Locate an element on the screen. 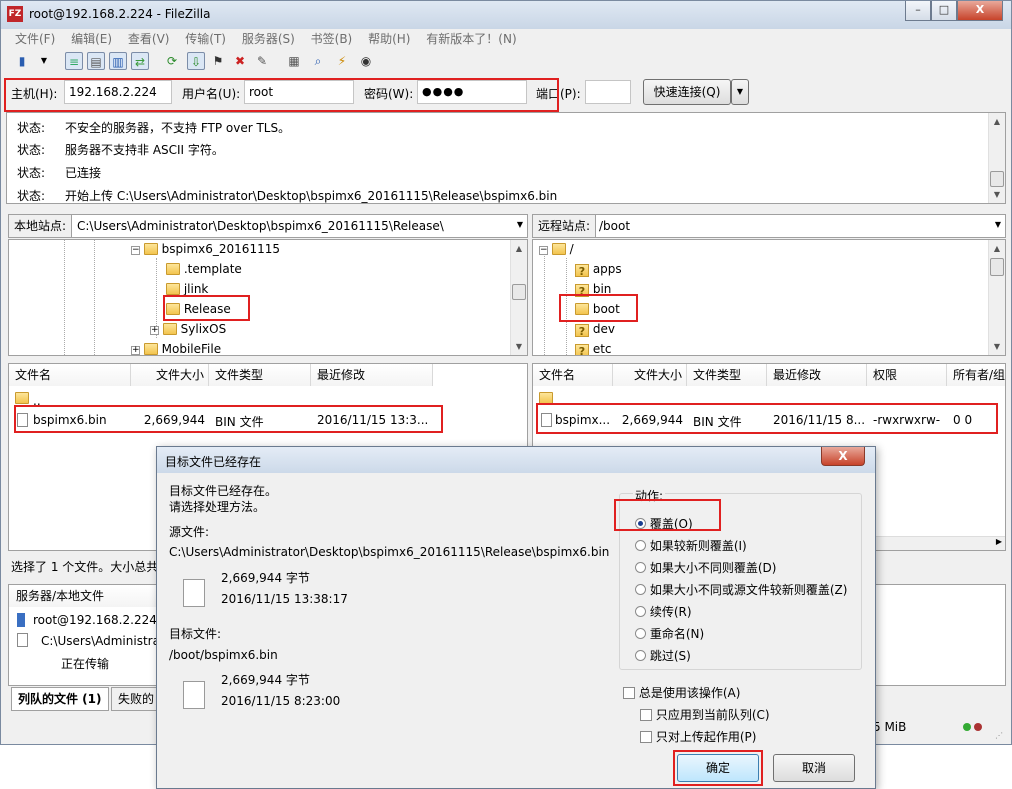 The width and height of the screenshot is (1012, 789). tree-item: ? bin is located at coordinates (593, 290).